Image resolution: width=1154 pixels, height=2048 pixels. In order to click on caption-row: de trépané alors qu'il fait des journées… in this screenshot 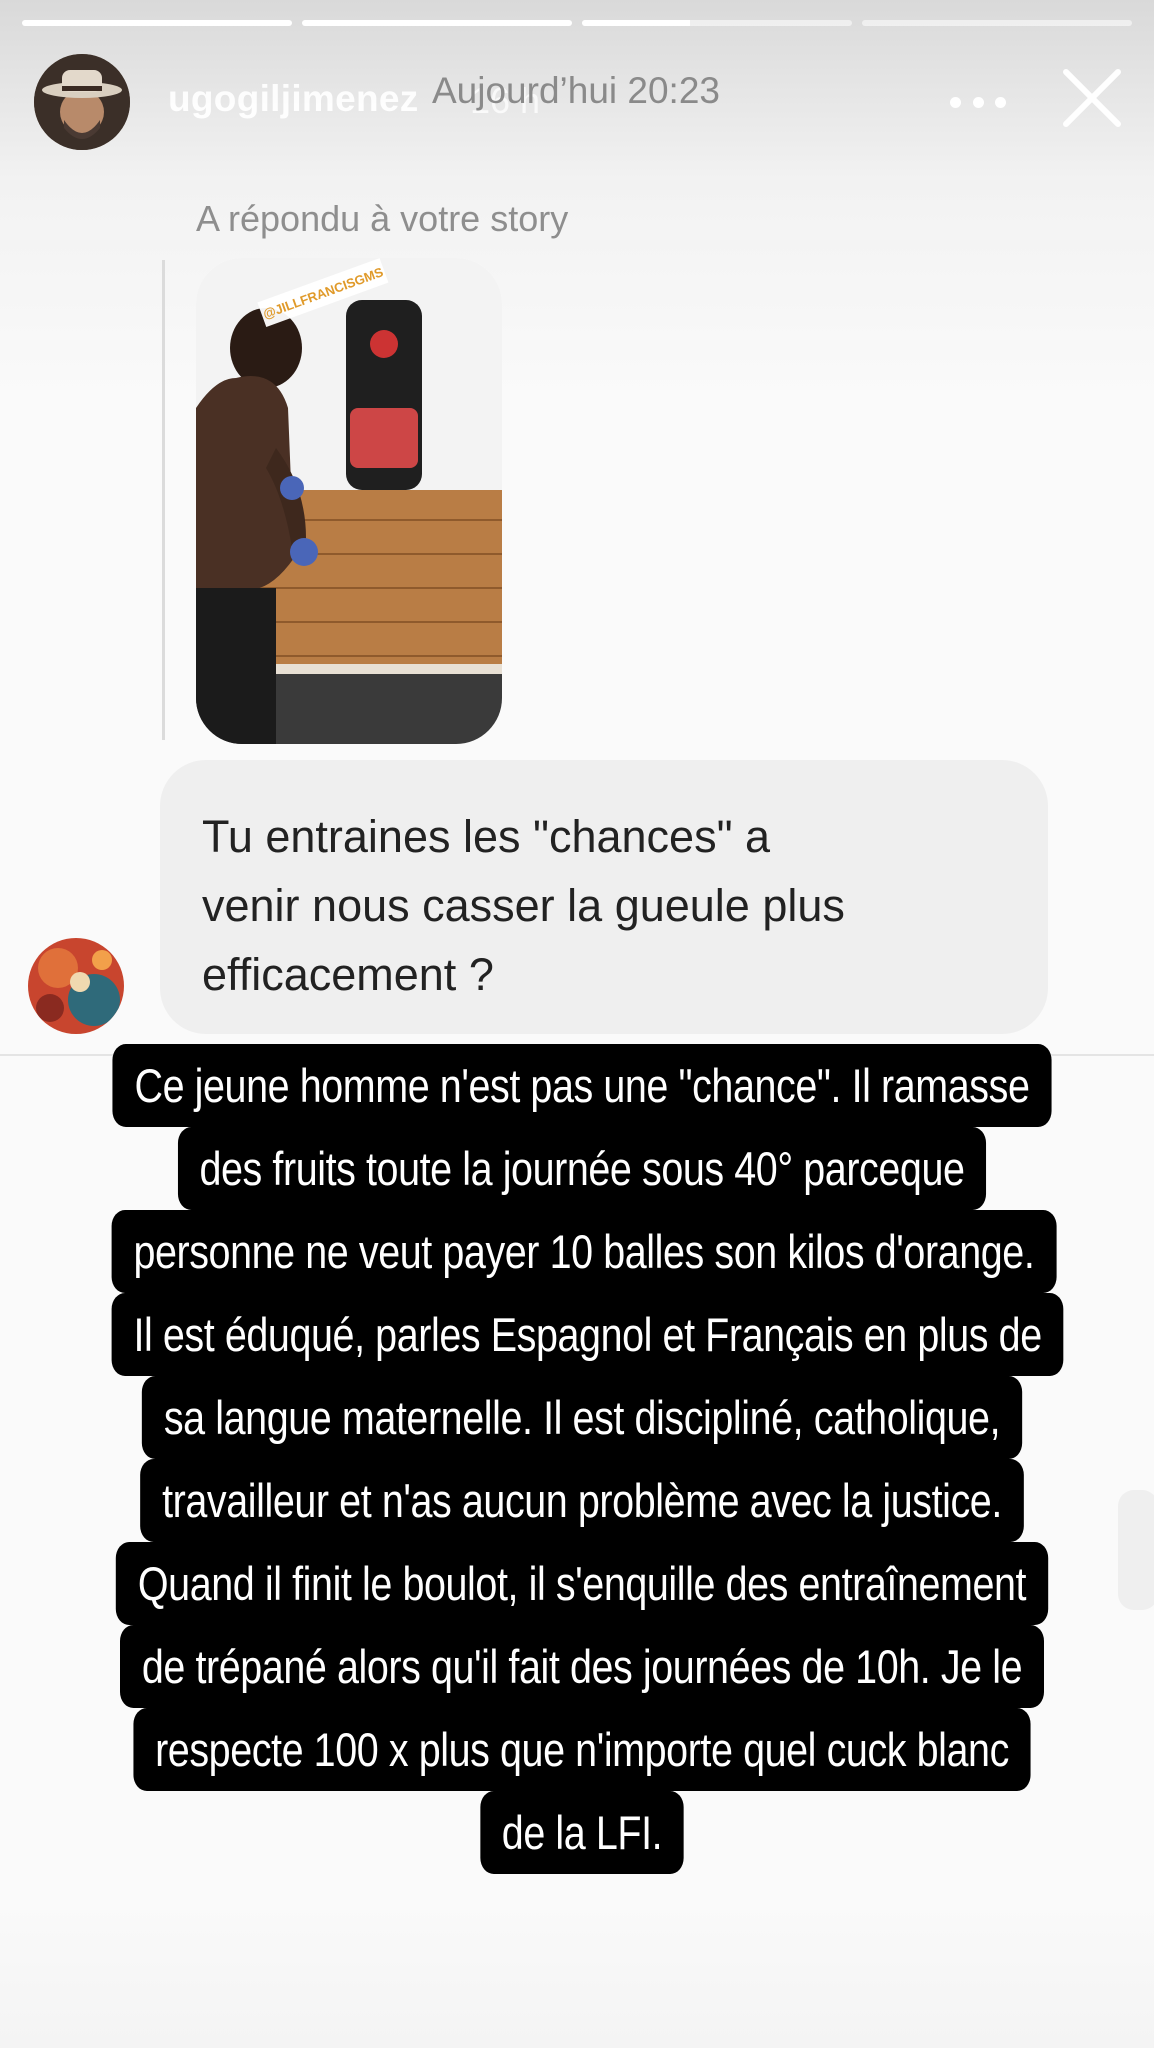, I will do `click(582, 1666)`.